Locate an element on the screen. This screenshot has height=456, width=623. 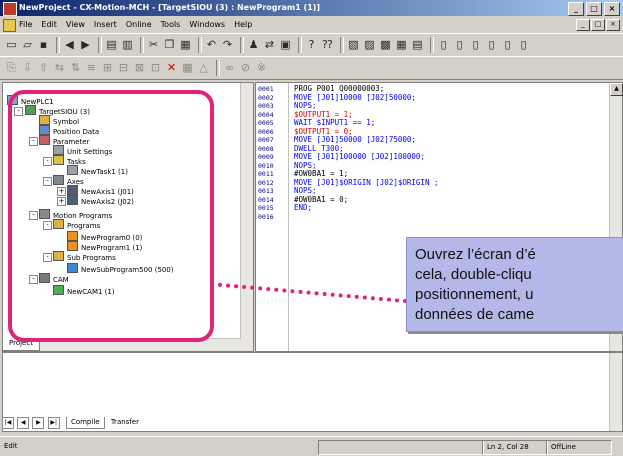
monitor-icon: ▯ is located at coordinates (523, 44).